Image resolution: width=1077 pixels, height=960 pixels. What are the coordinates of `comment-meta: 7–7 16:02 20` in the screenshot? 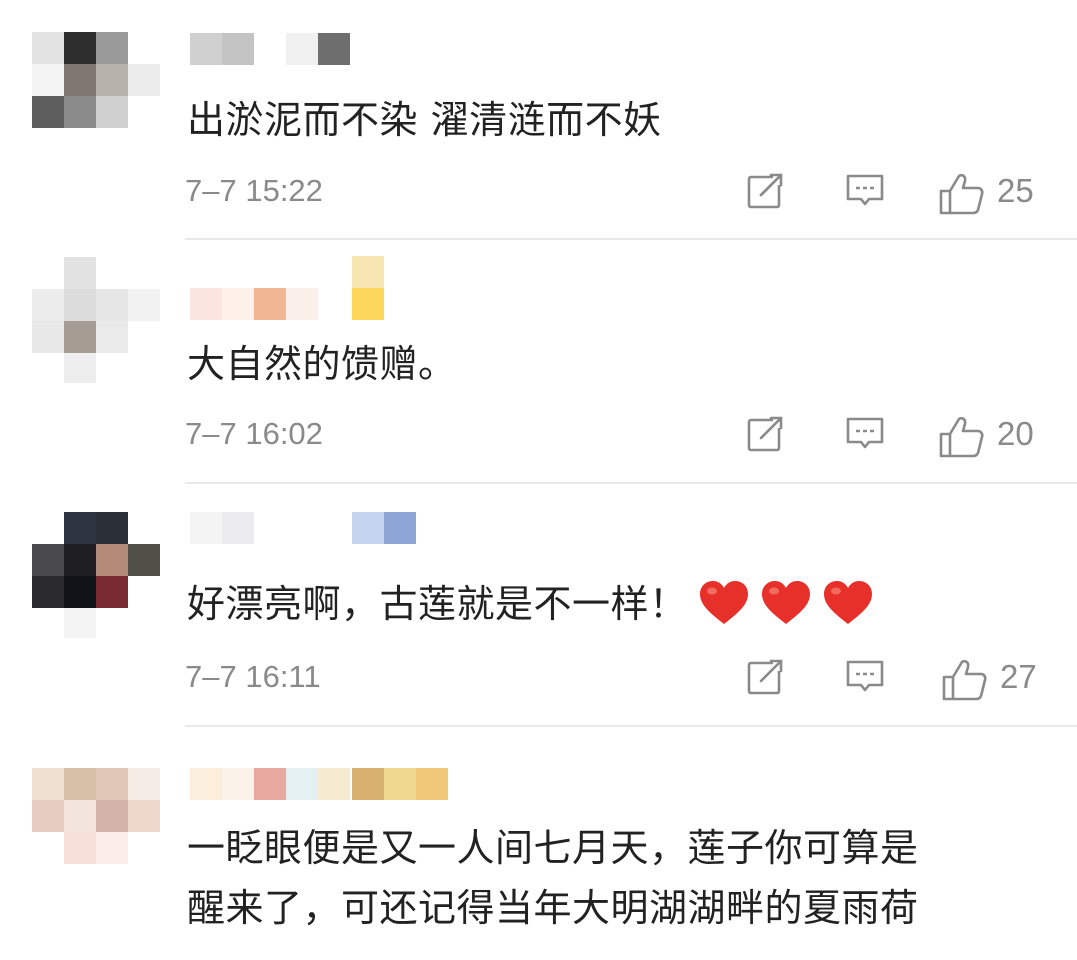 It's located at (615, 436).